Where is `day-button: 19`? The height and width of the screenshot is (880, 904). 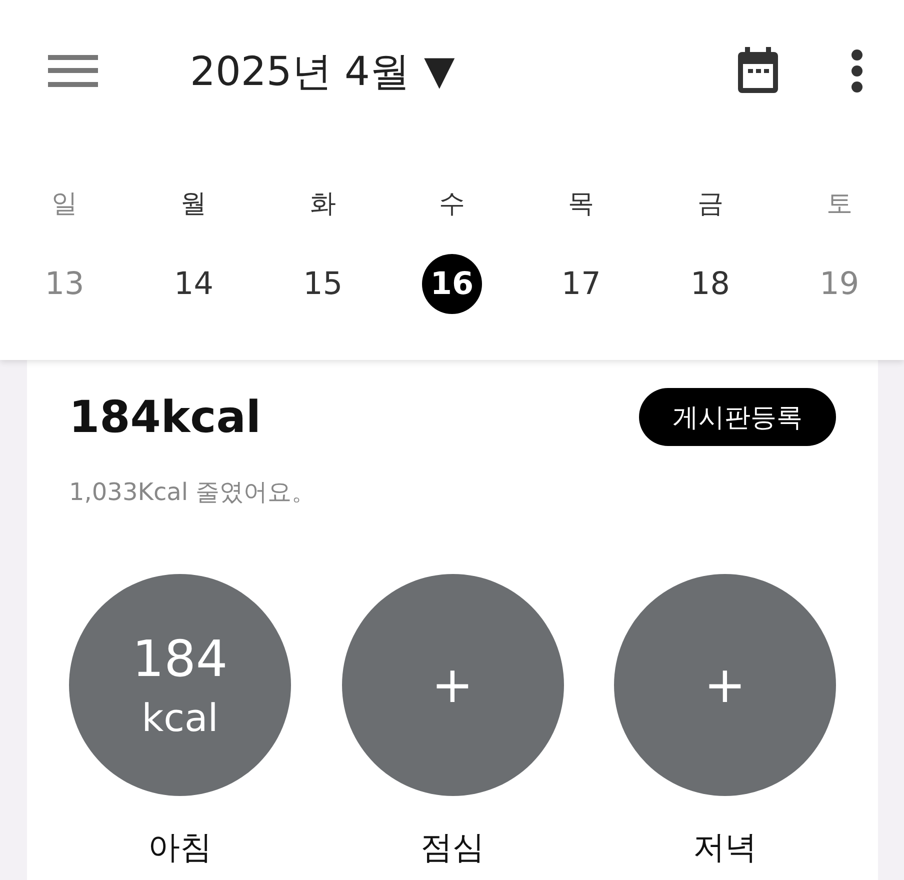
day-button: 19 is located at coordinates (839, 284).